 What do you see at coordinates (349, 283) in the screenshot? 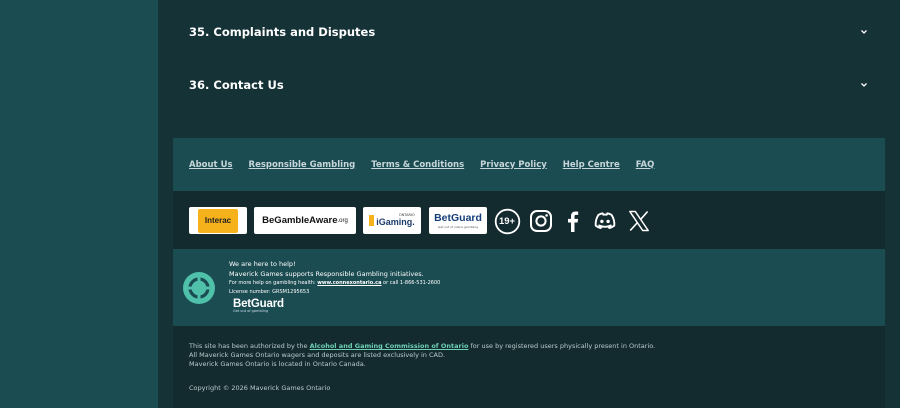
I see `connexontario-link: www.connexontario.ca` at bounding box center [349, 283].